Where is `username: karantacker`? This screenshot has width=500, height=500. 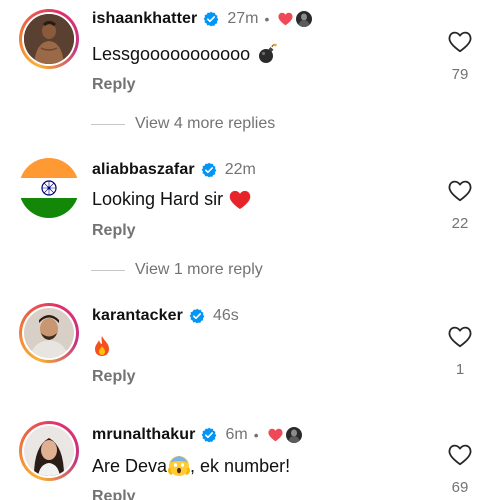 username: karantacker is located at coordinates (137, 316).